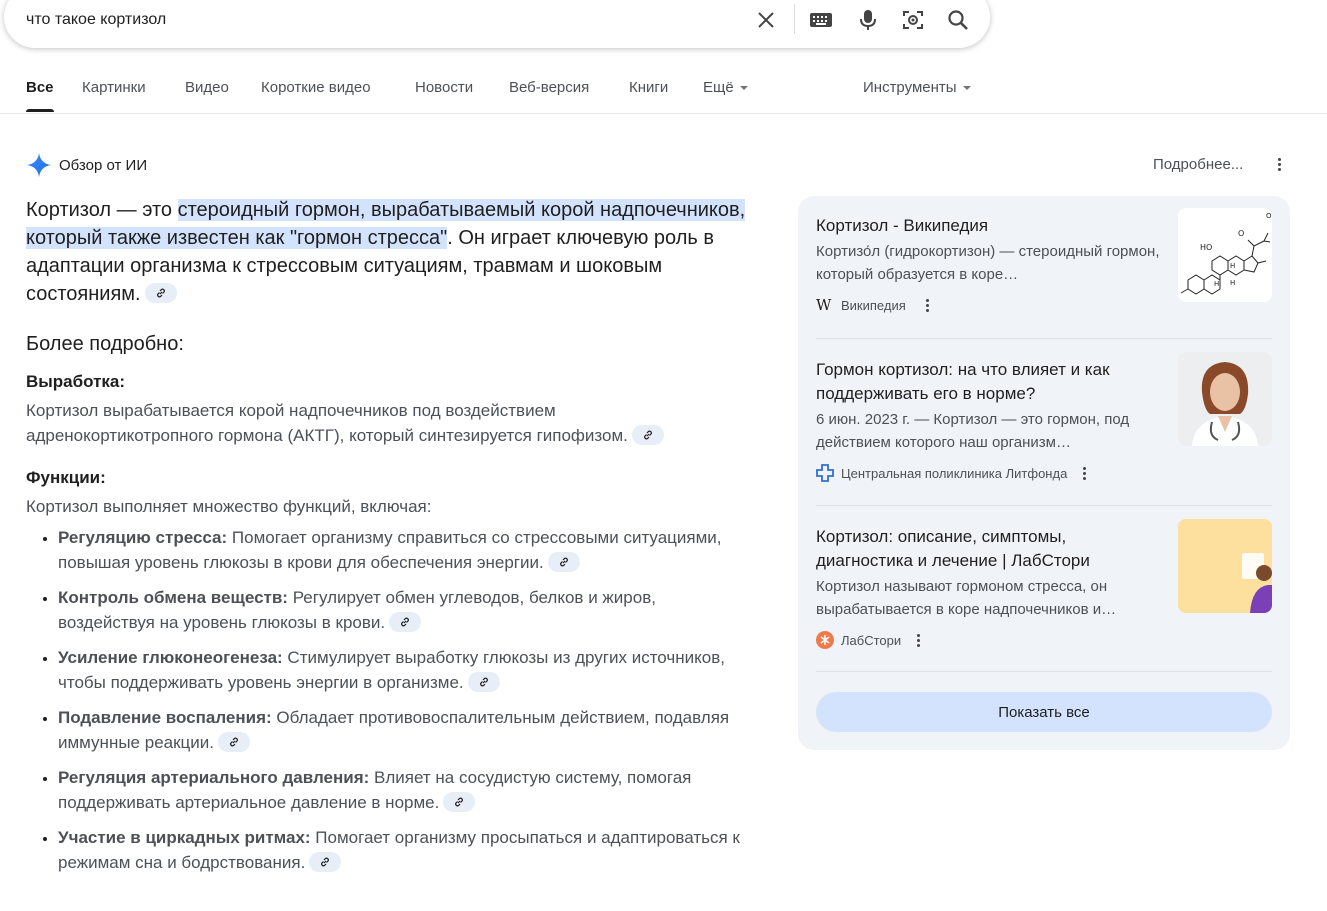 The image size is (1327, 911). I want to click on tools-label: Инструменты, so click(910, 87).